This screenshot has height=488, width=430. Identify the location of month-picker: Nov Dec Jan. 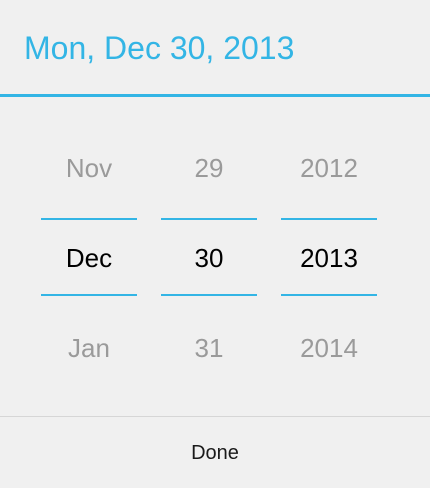
(89, 260).